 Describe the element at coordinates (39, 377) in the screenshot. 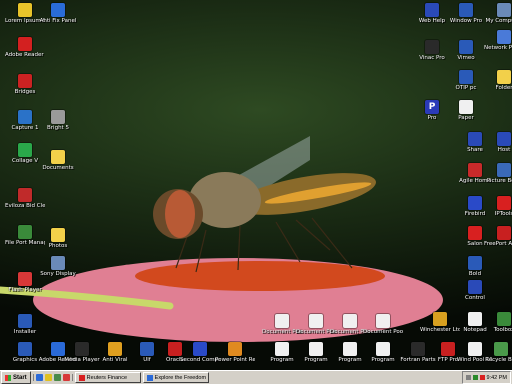

I see `browser-icon` at that location.